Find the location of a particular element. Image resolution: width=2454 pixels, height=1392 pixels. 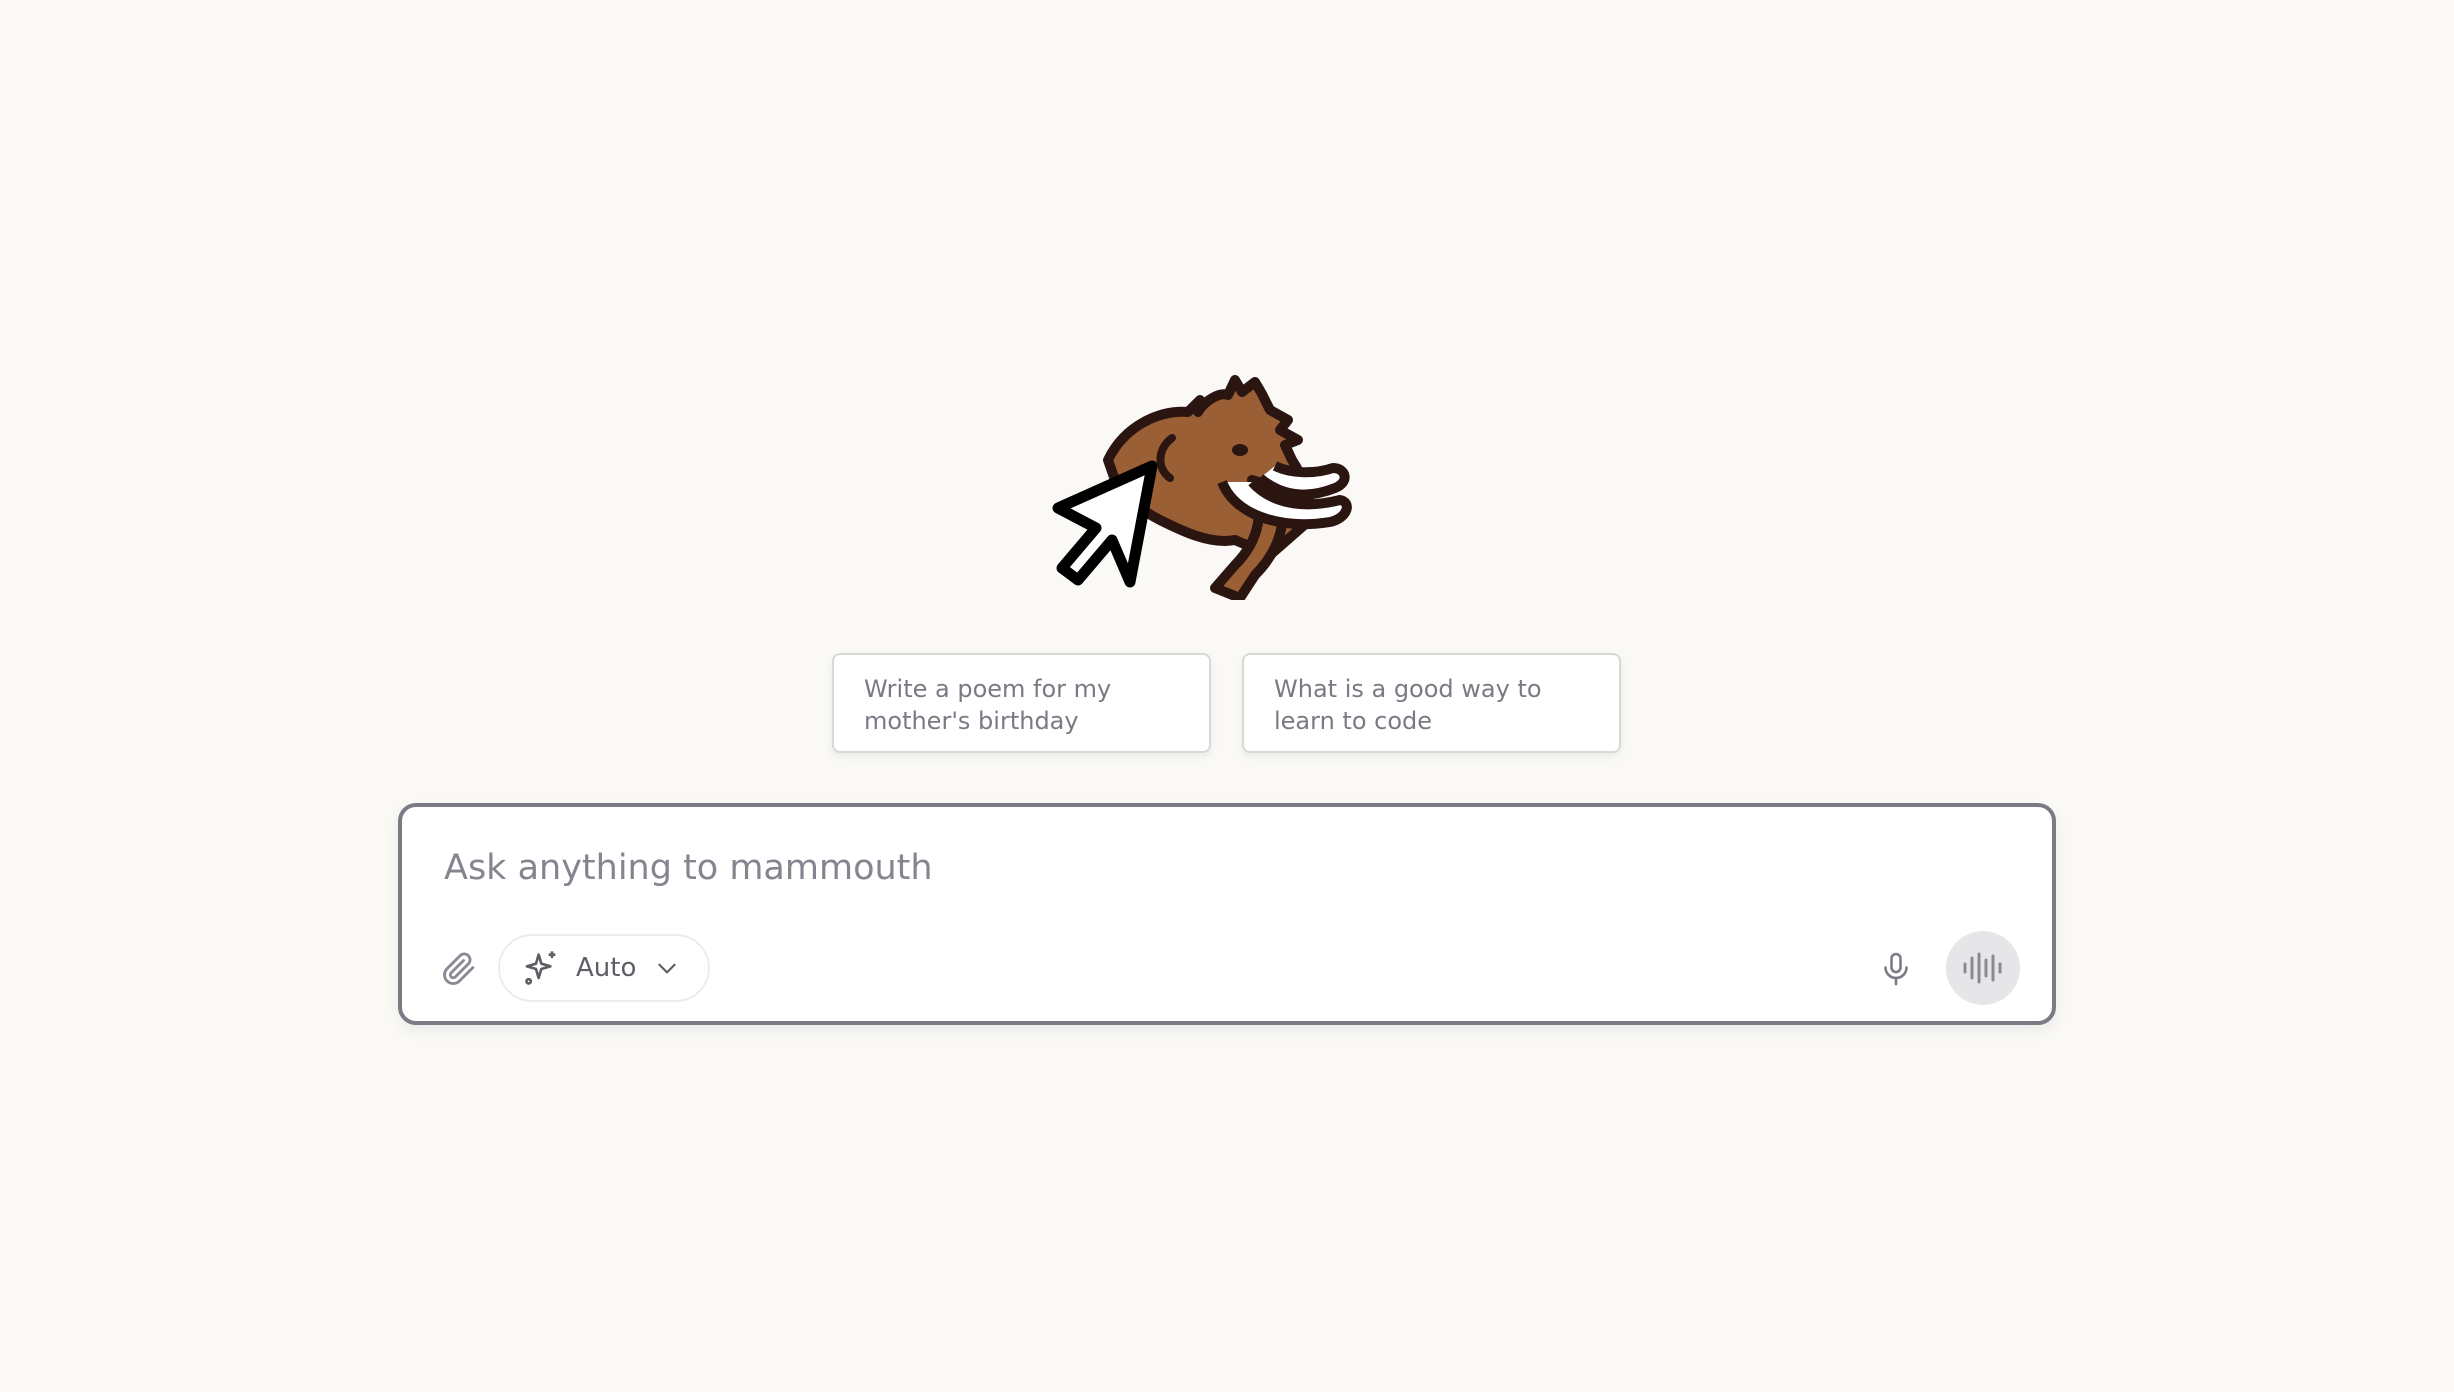

microphone-icon is located at coordinates (1896, 969).